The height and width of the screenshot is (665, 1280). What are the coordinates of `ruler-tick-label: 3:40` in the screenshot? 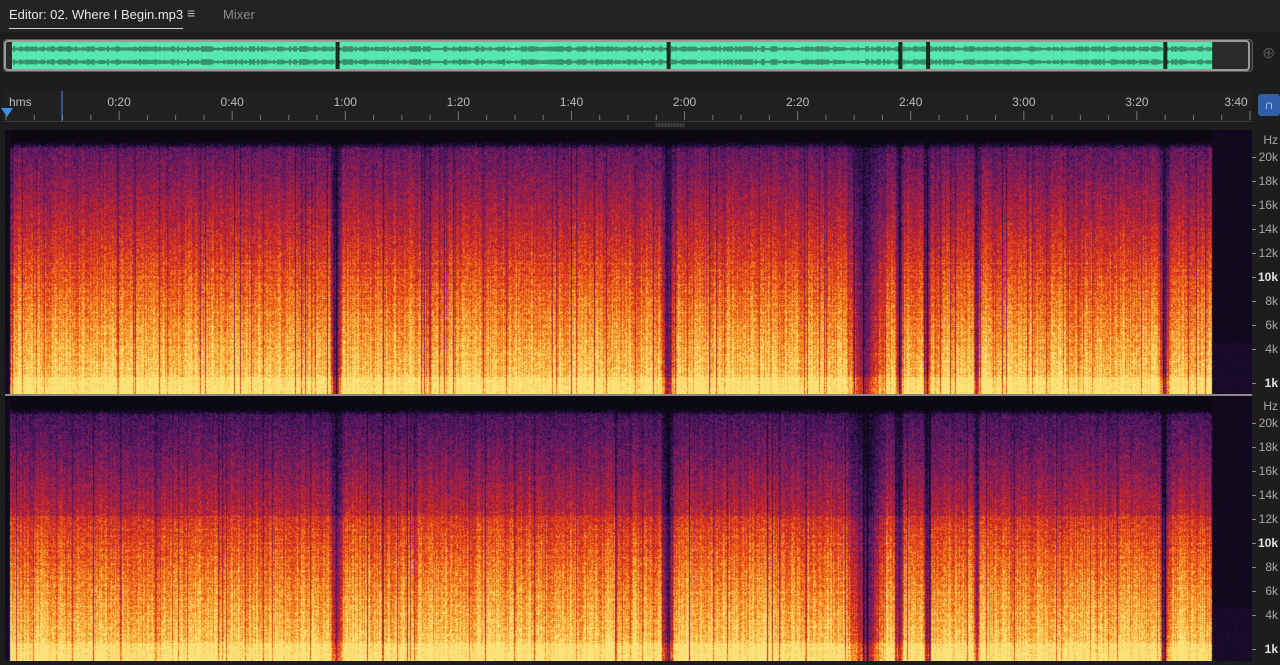 It's located at (1236, 102).